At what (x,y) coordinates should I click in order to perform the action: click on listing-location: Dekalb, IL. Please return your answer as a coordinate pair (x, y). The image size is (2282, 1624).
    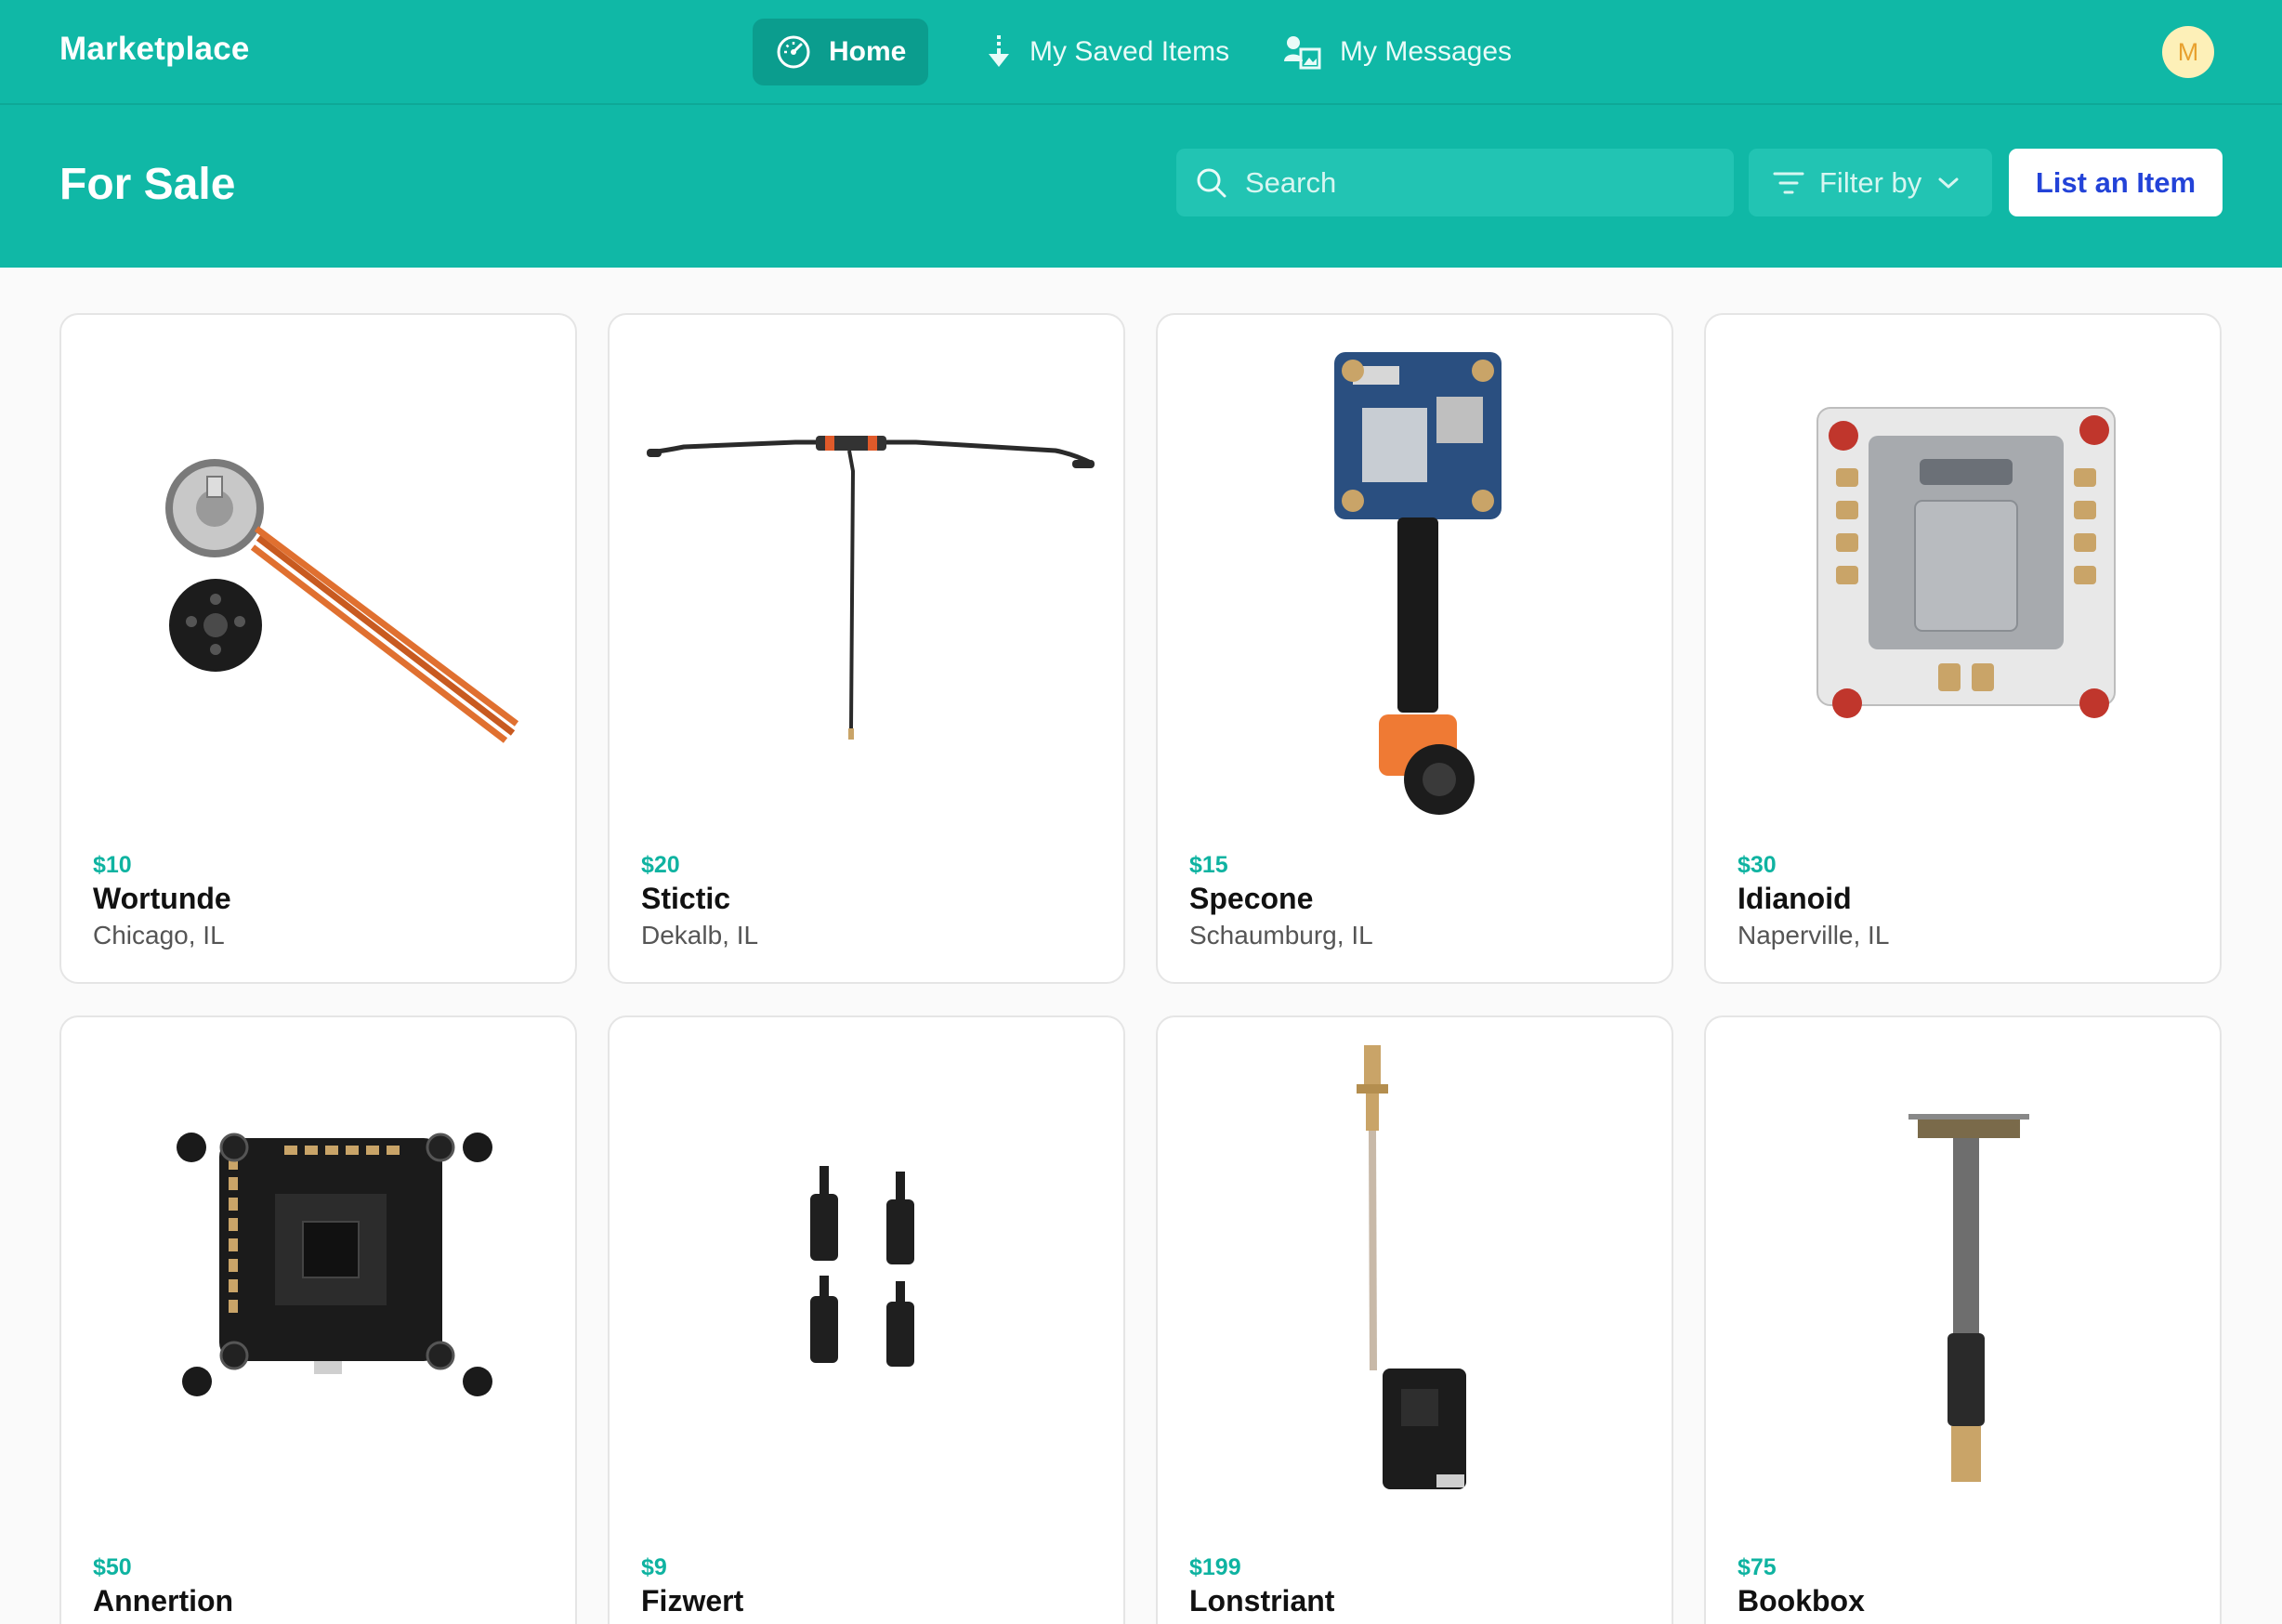
    Looking at the image, I should click on (700, 936).